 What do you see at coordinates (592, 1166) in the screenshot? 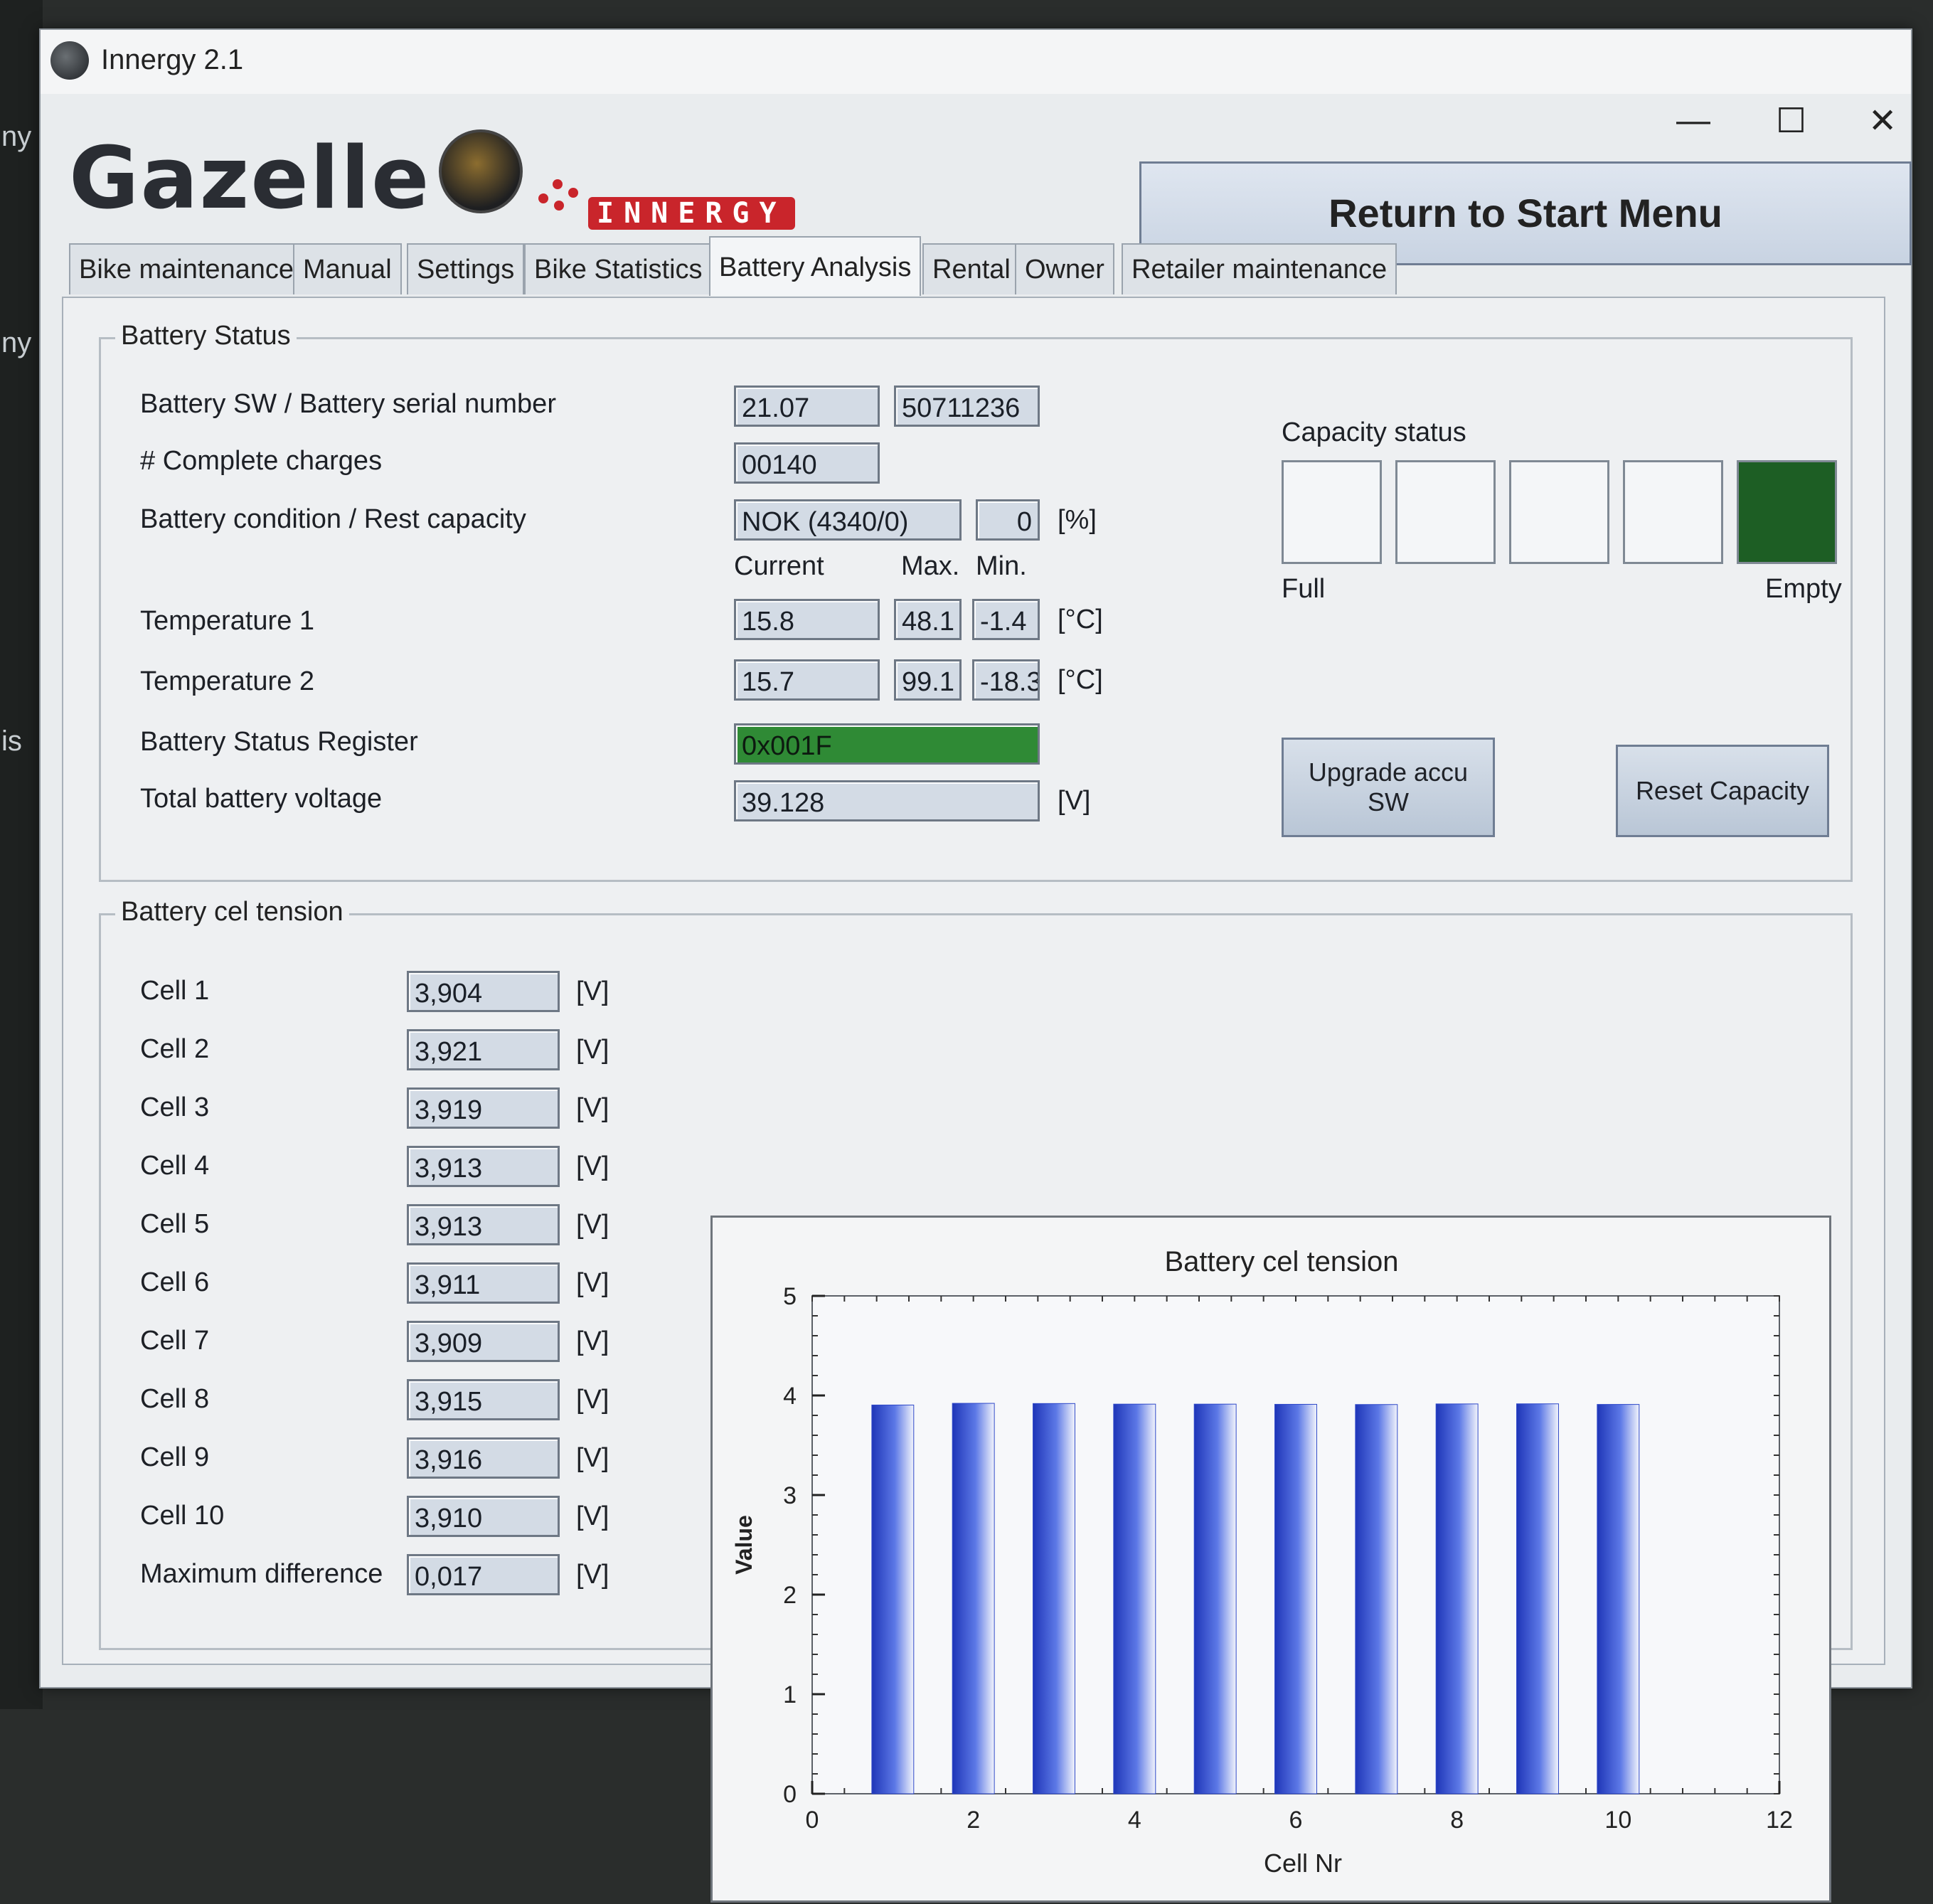
I see `cell-4-unit: [V]` at bounding box center [592, 1166].